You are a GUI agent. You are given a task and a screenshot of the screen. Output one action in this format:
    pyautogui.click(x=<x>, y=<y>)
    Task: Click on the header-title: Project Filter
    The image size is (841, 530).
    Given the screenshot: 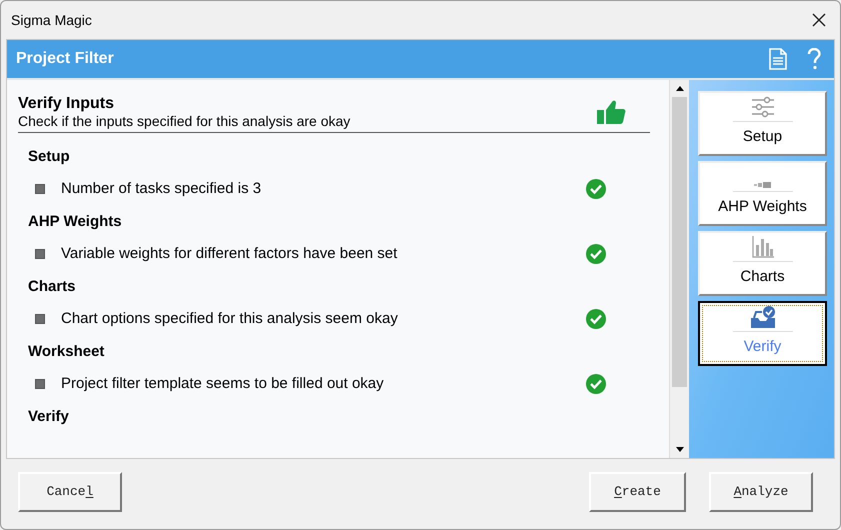 What is the action you would take?
    pyautogui.click(x=65, y=59)
    